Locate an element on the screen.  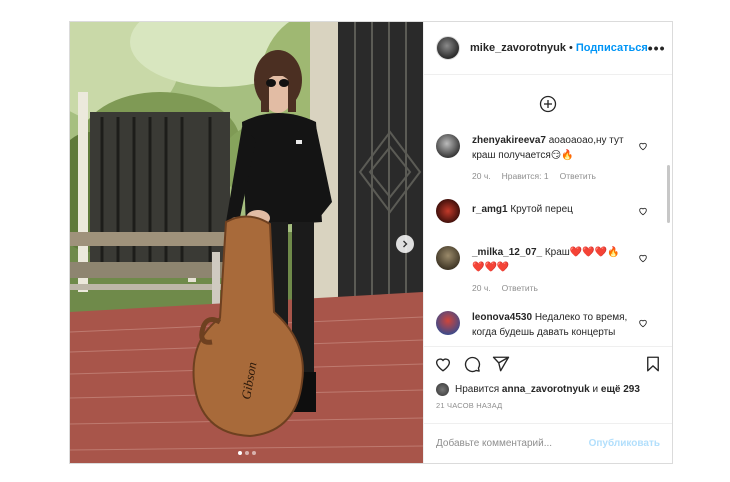
comment-username: _milka_12_07_ is located at coordinates (507, 252).